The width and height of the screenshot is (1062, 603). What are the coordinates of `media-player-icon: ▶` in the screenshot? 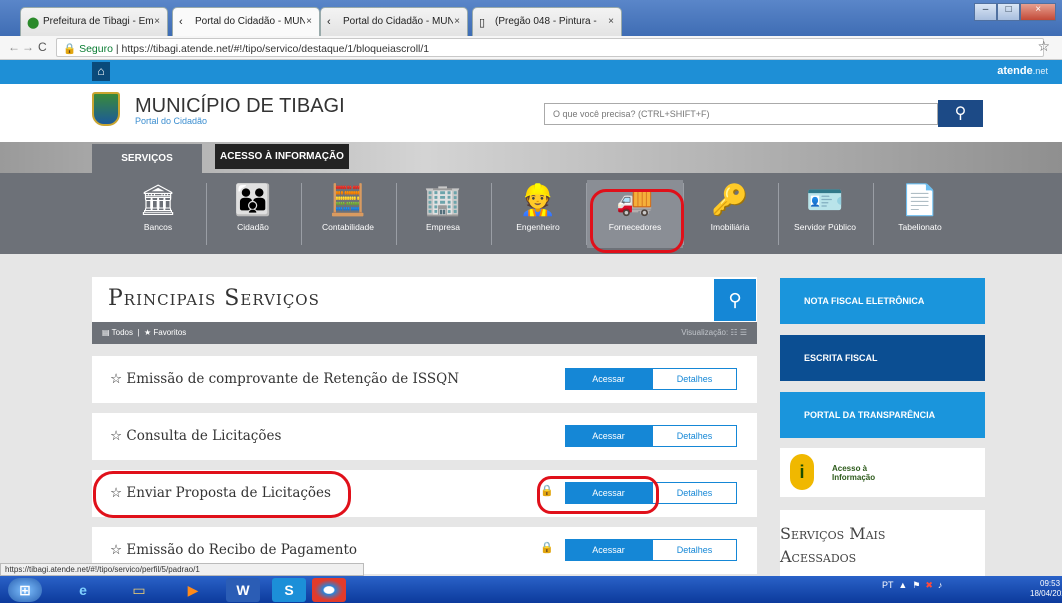 It's located at (193, 590).